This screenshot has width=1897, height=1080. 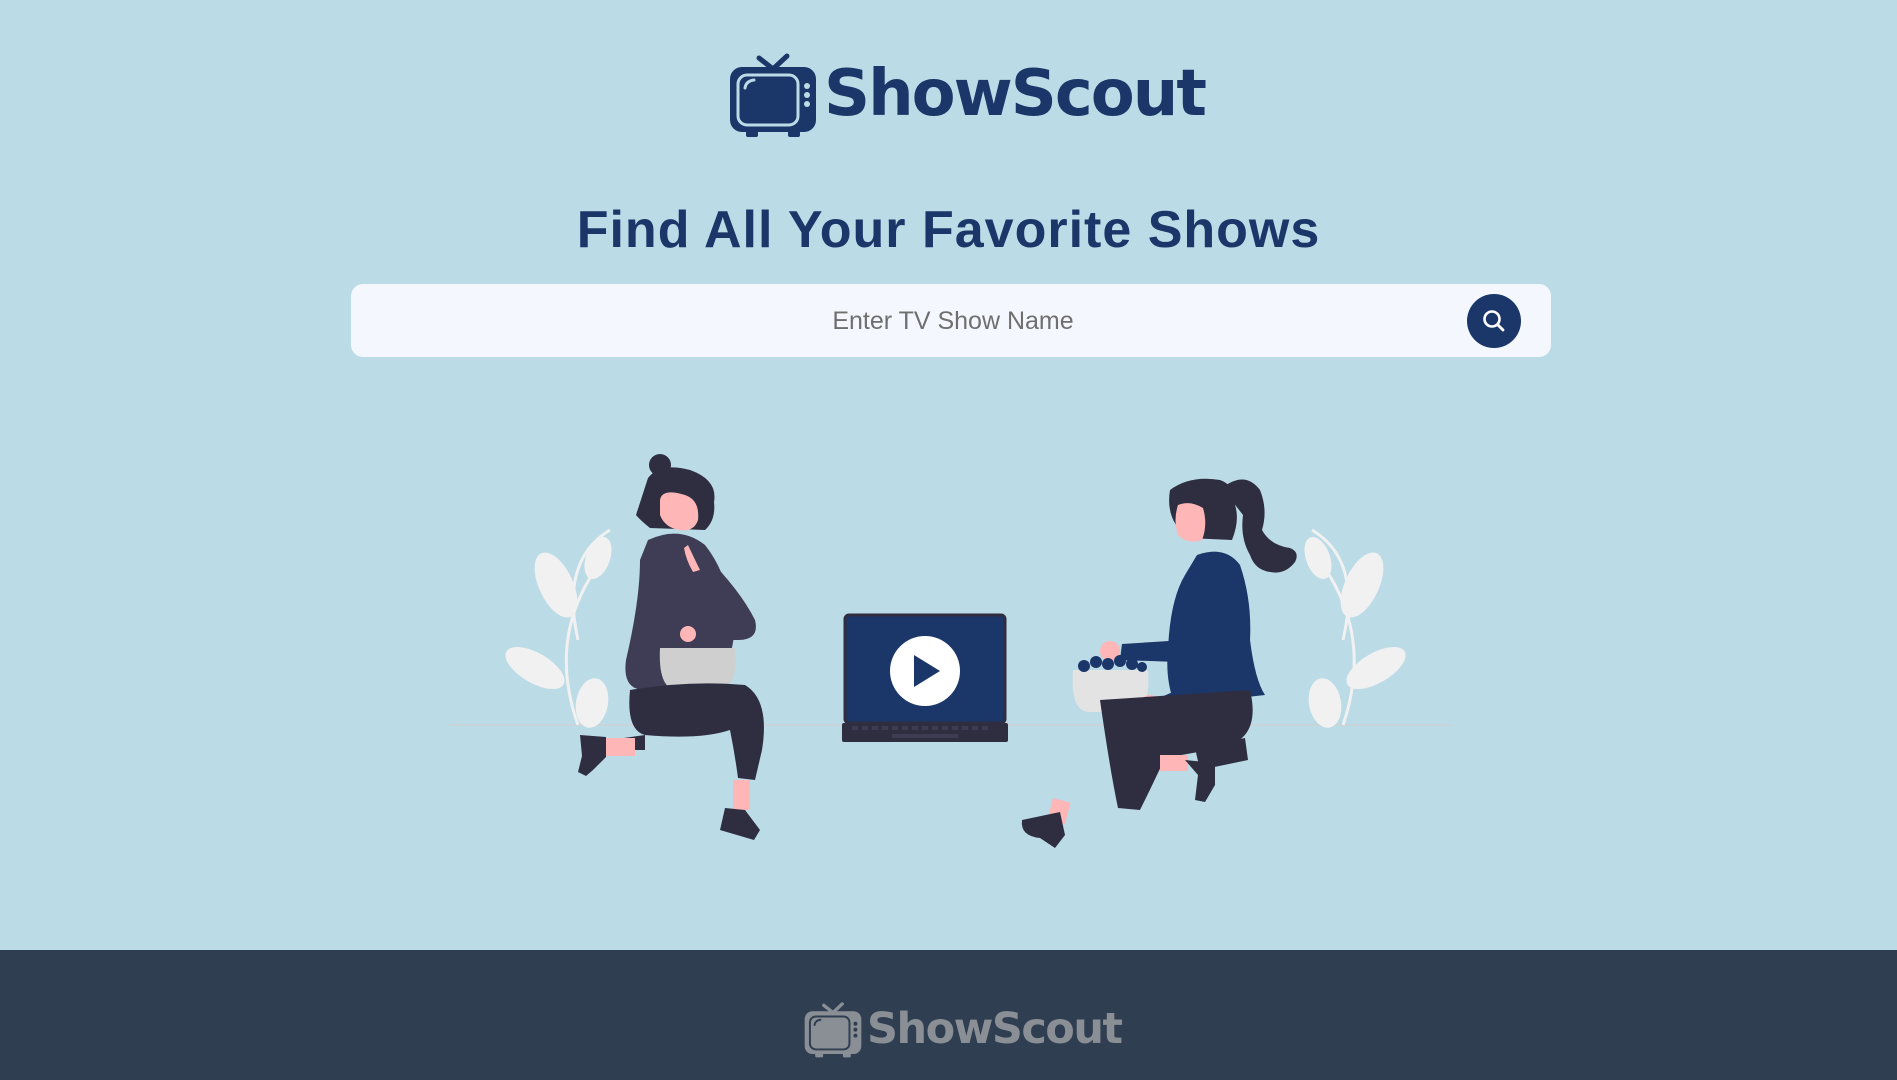 I want to click on footer: ShowScout, so click(x=948, y=1015).